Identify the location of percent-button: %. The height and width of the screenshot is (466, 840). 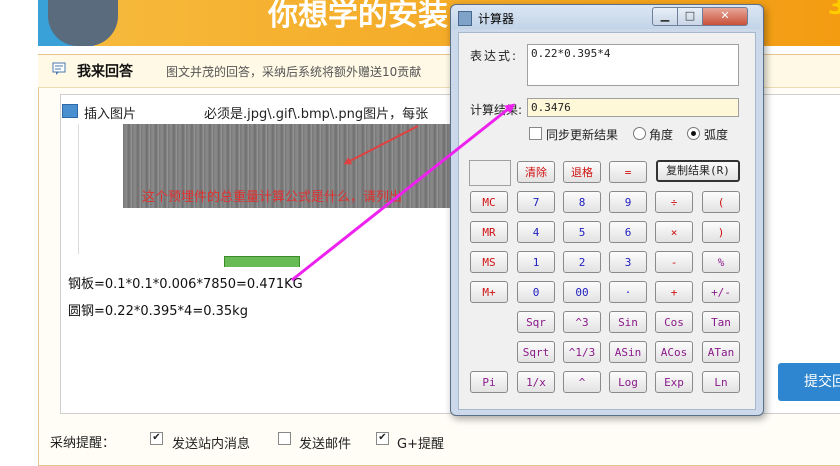
(721, 262).